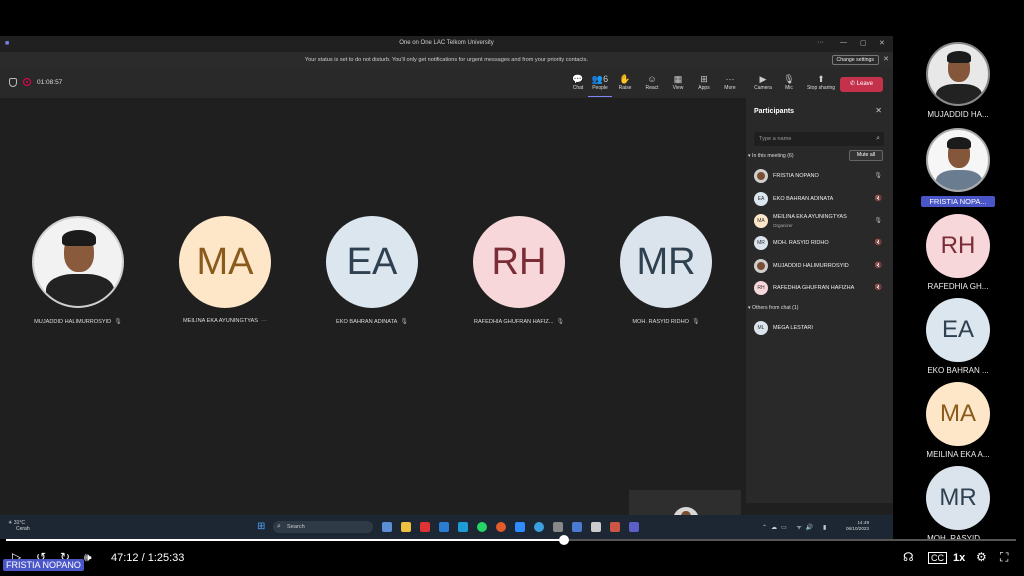 The width and height of the screenshot is (1024, 576). What do you see at coordinates (819, 328) in the screenshot?
I see `chat-participant-row: ML MEGA LESTARI` at bounding box center [819, 328].